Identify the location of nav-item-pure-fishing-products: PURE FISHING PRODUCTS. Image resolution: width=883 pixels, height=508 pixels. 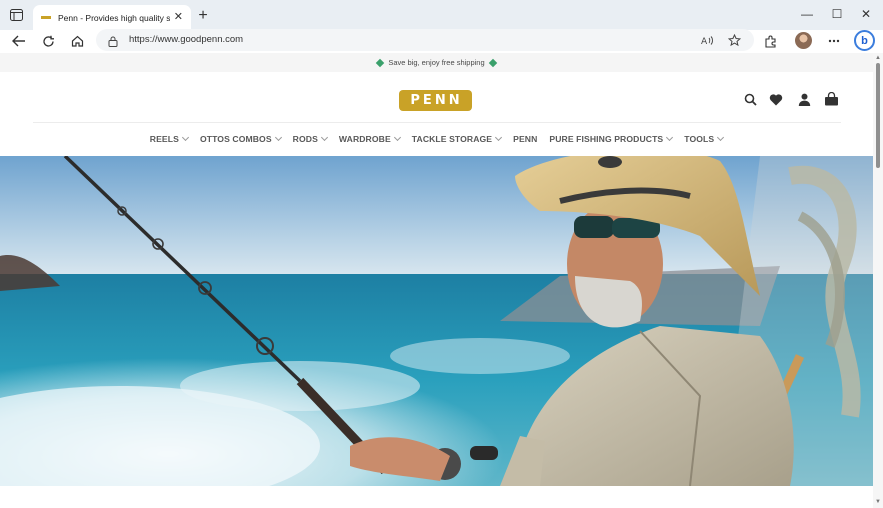
(611, 139).